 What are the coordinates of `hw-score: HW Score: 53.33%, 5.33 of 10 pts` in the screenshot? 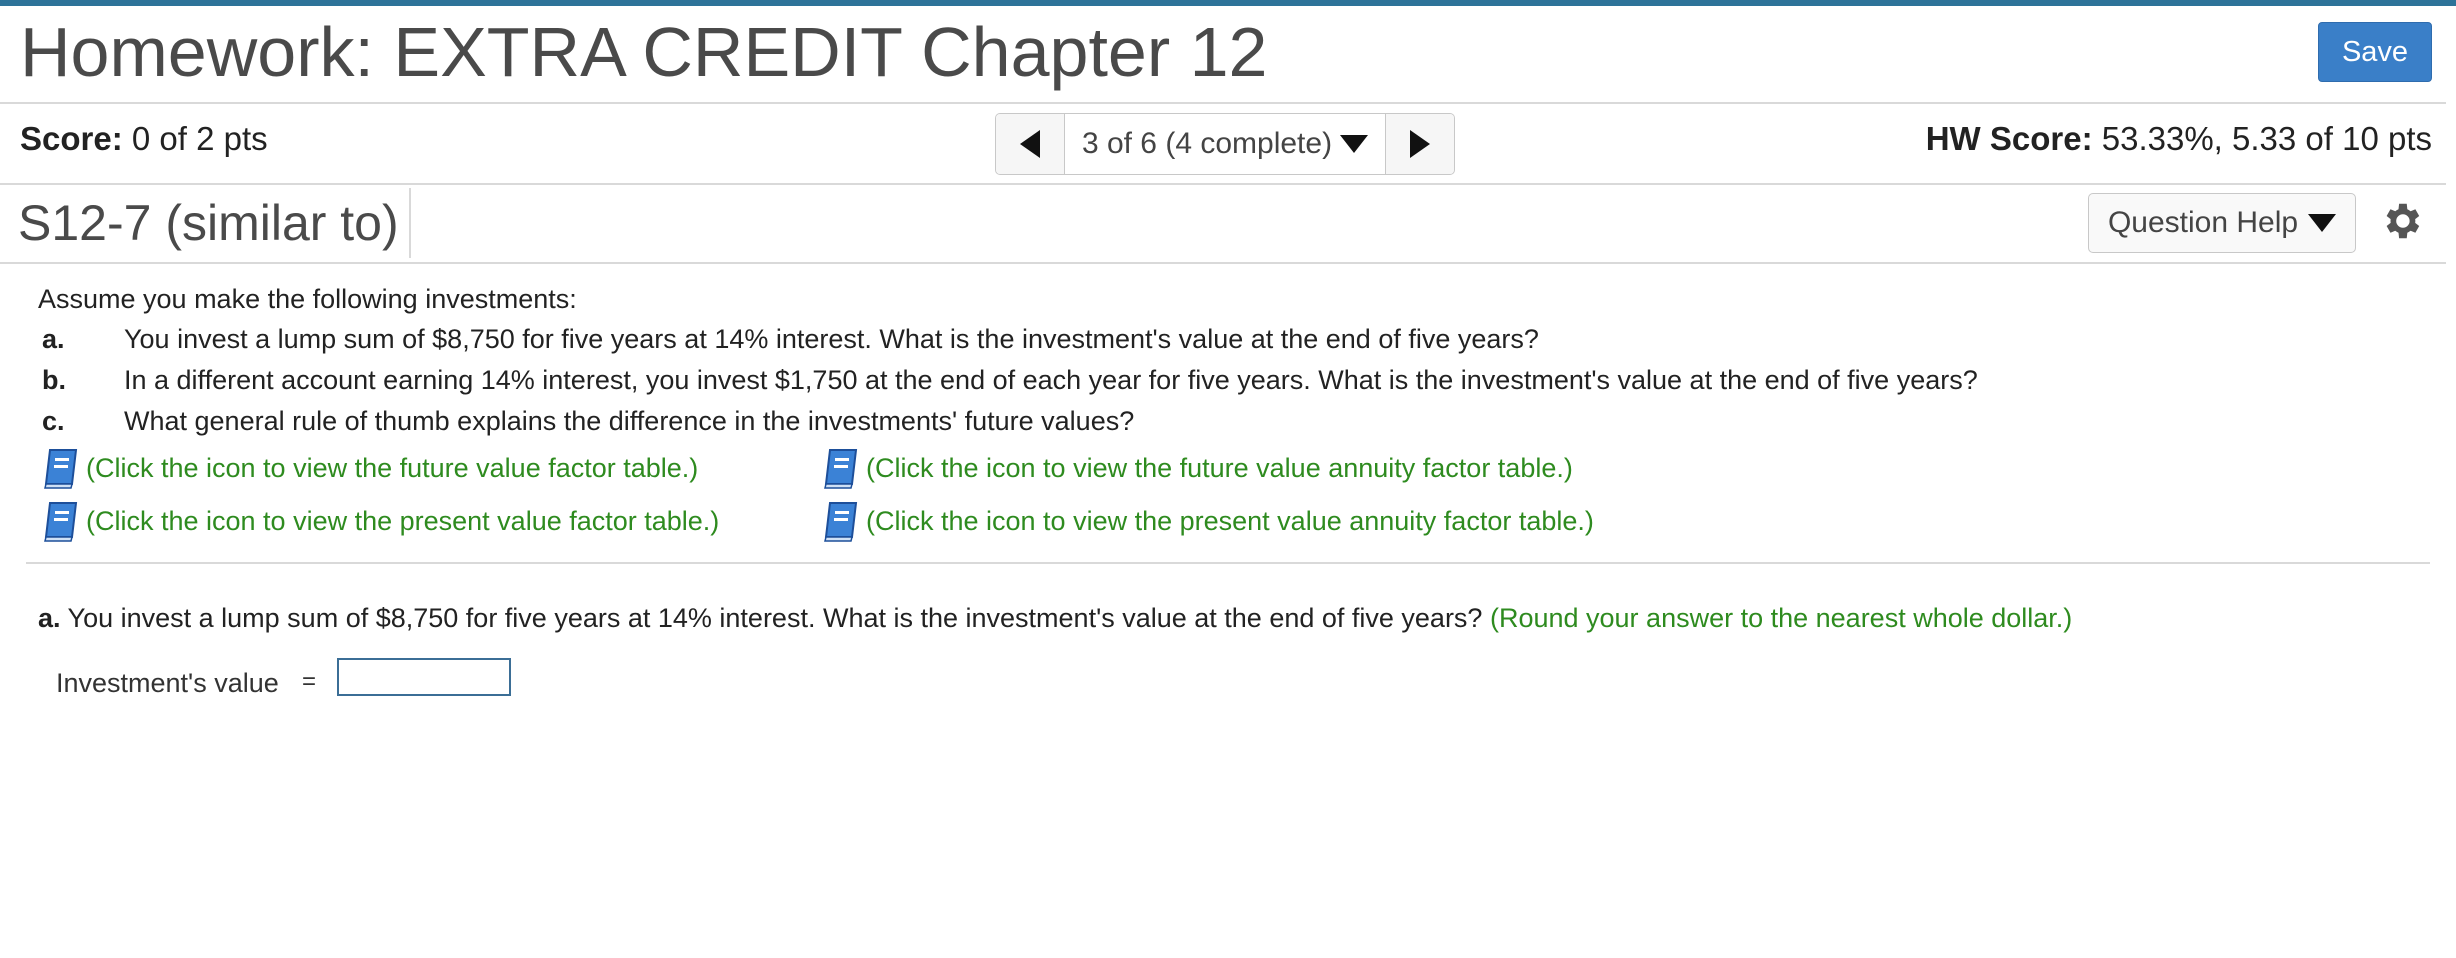 It's located at (2179, 139).